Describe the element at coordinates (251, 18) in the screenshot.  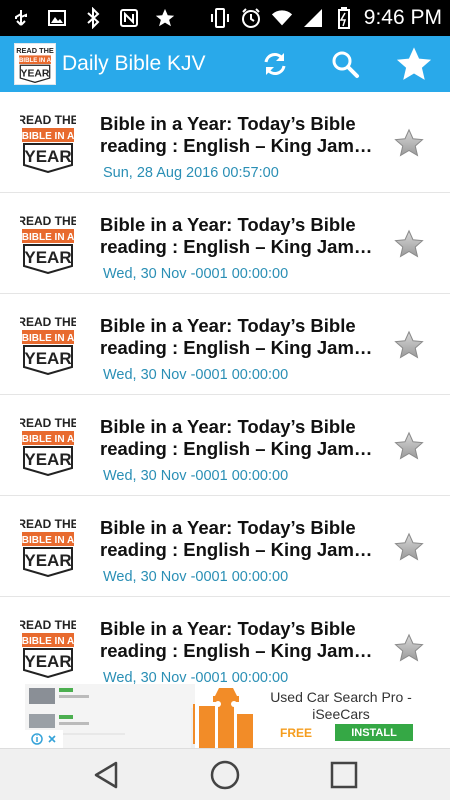
I see `alarm-icon` at that location.